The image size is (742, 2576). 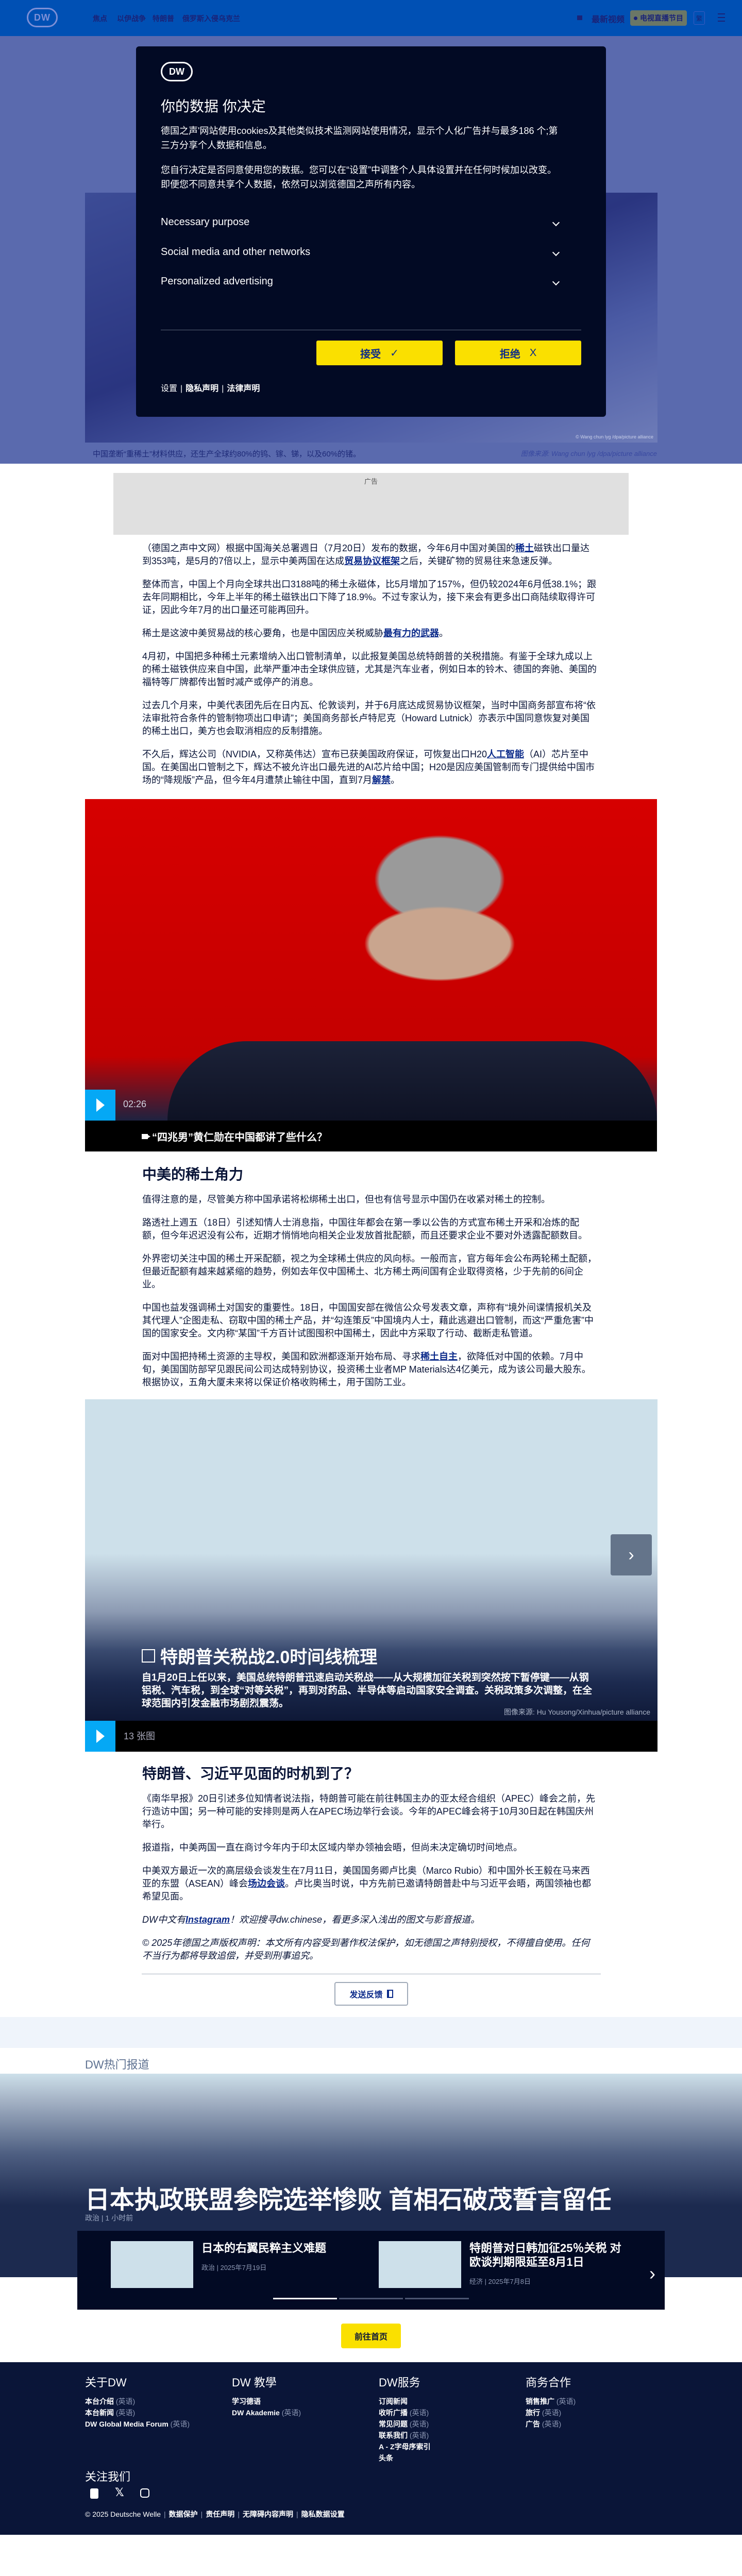 I want to click on live-tv-button: 电视直播节目, so click(x=658, y=18).